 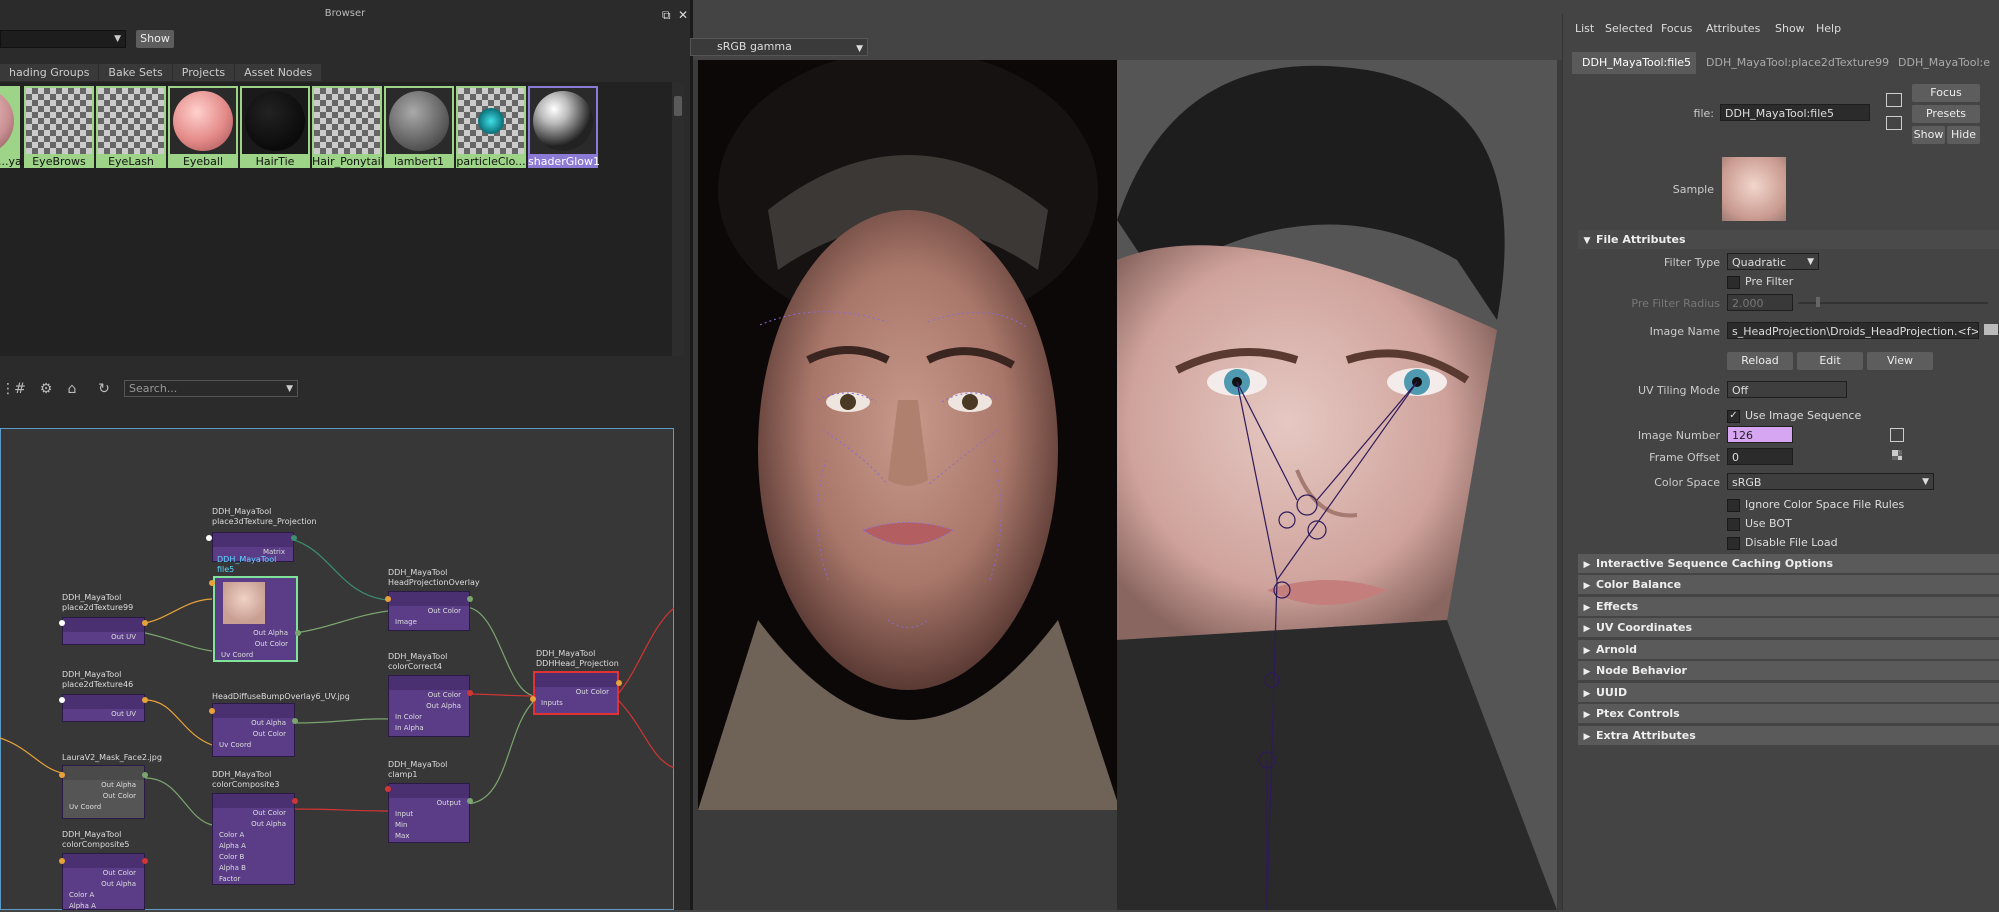 I want to click on node-search-input: Search... ▼, so click(x=211, y=388).